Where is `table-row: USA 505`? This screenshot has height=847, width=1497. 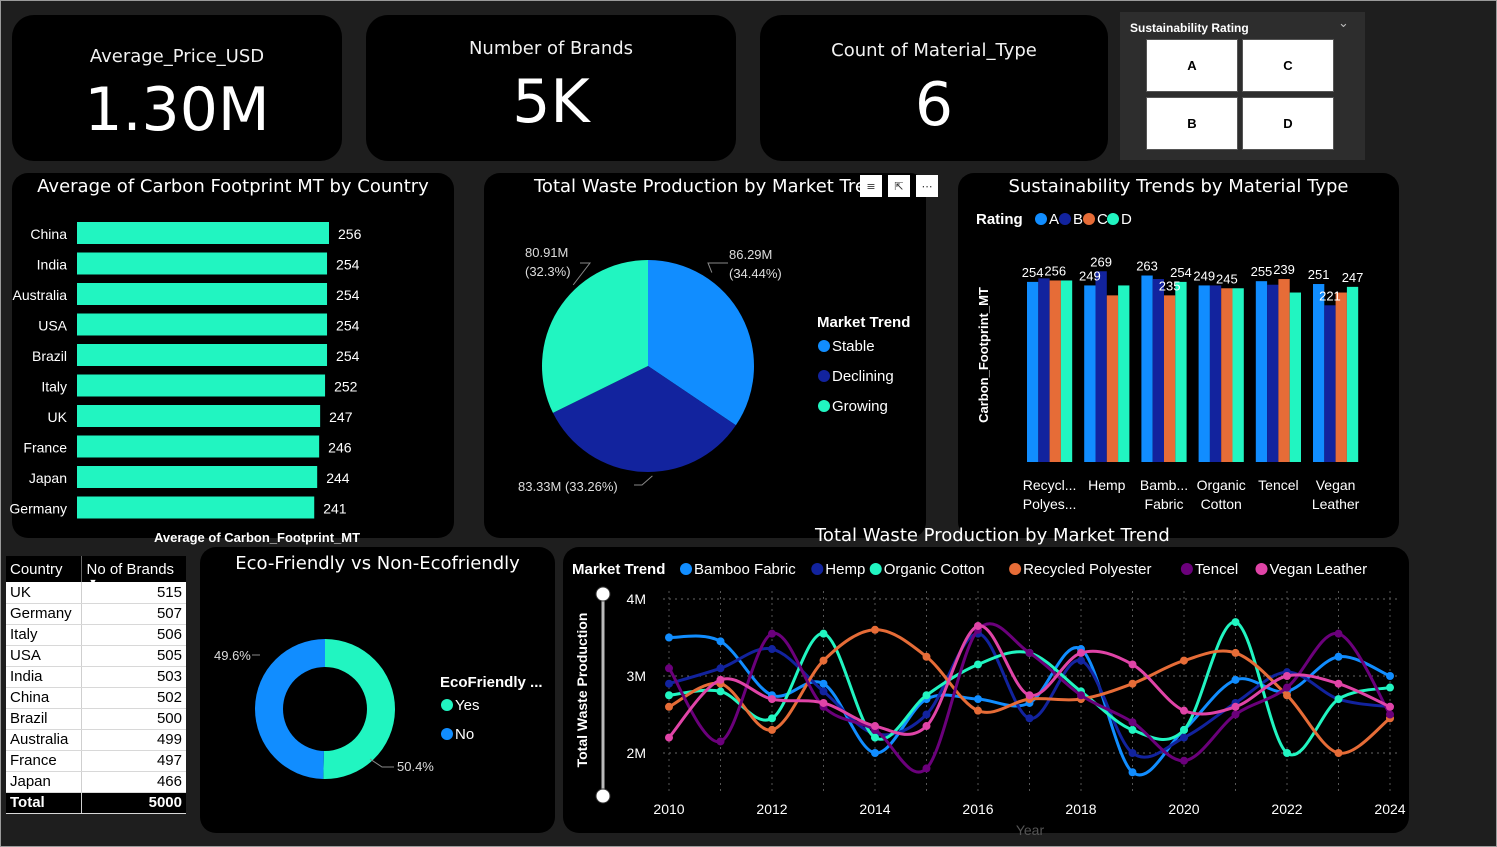 table-row: USA 505 is located at coordinates (96, 656).